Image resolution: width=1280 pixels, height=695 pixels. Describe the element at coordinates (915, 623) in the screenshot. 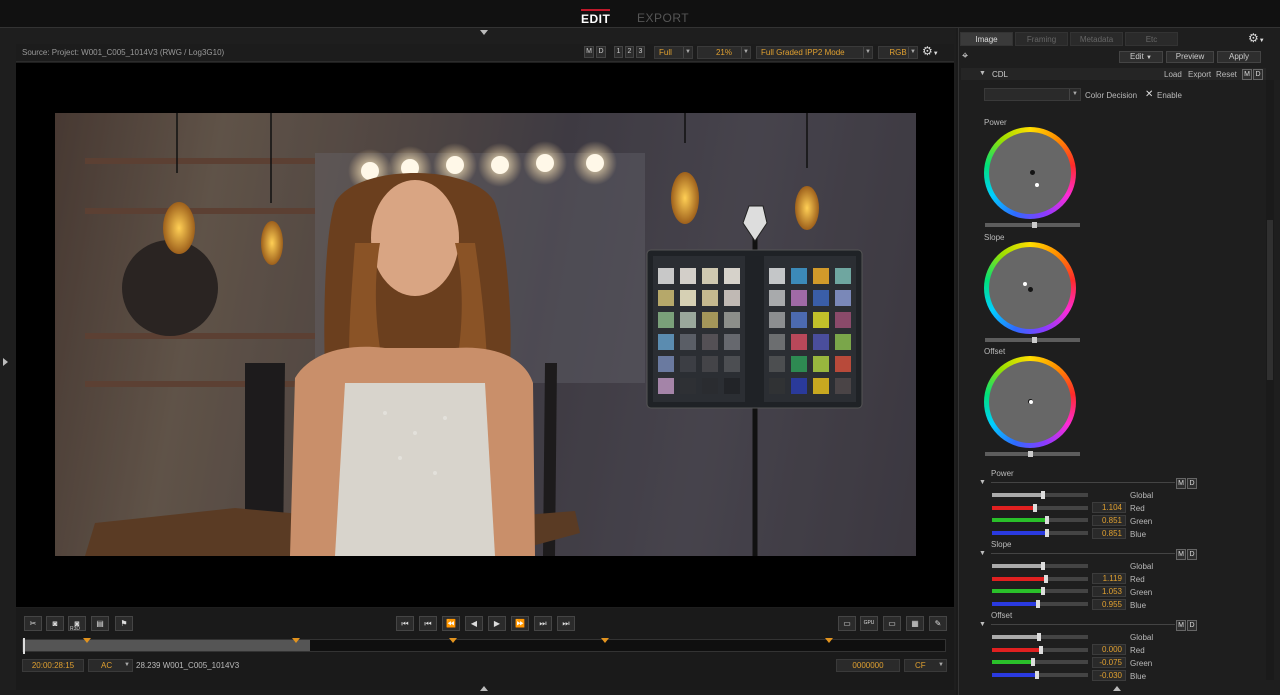

I see `guides-icon: ▦` at that location.